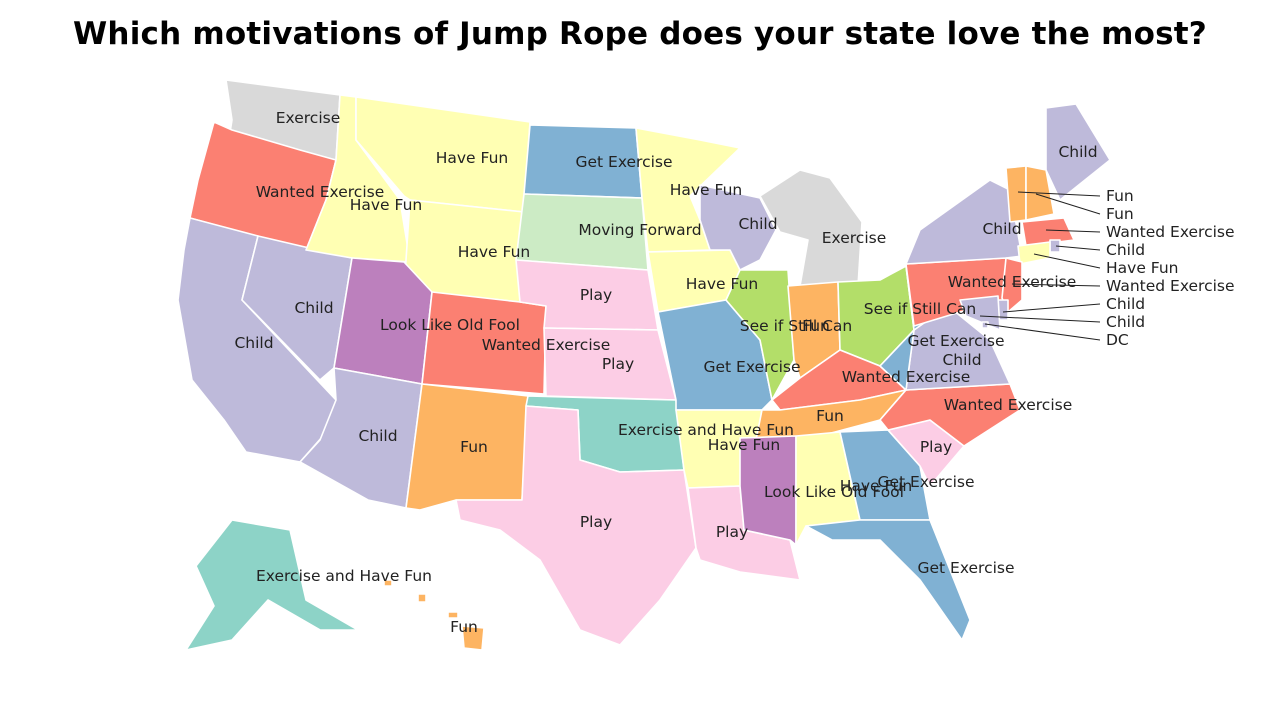  I want to click on state-label-md: Child, so click(1125, 322).